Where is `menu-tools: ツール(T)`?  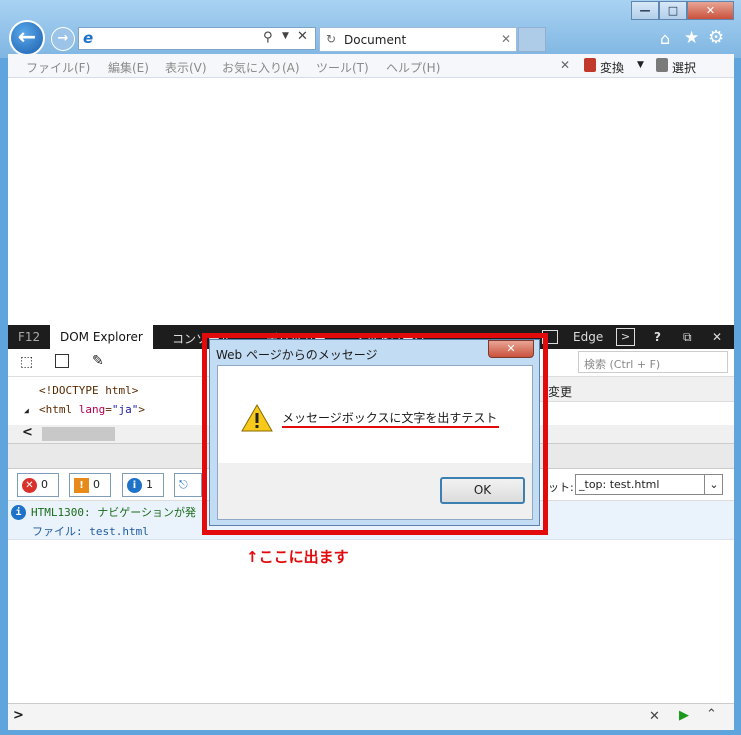 menu-tools: ツール(T) is located at coordinates (342, 67).